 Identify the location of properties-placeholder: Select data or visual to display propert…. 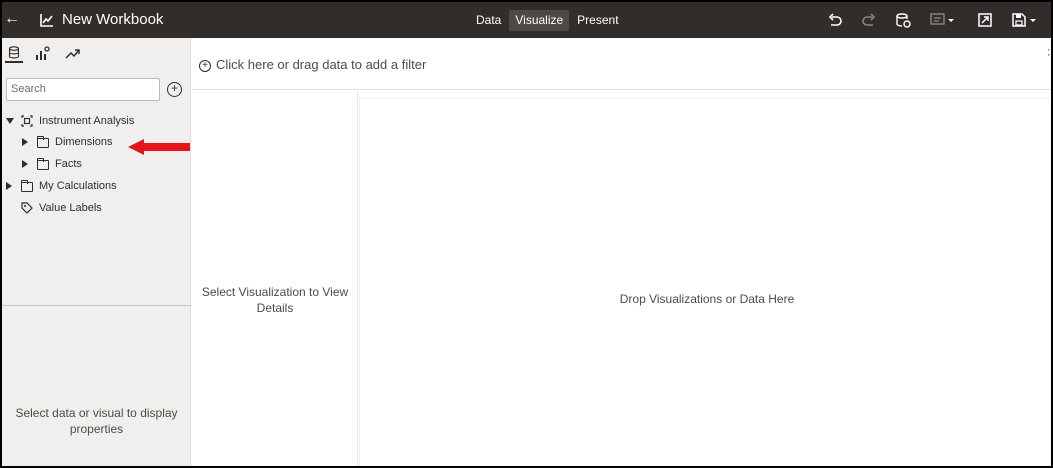
(96, 421).